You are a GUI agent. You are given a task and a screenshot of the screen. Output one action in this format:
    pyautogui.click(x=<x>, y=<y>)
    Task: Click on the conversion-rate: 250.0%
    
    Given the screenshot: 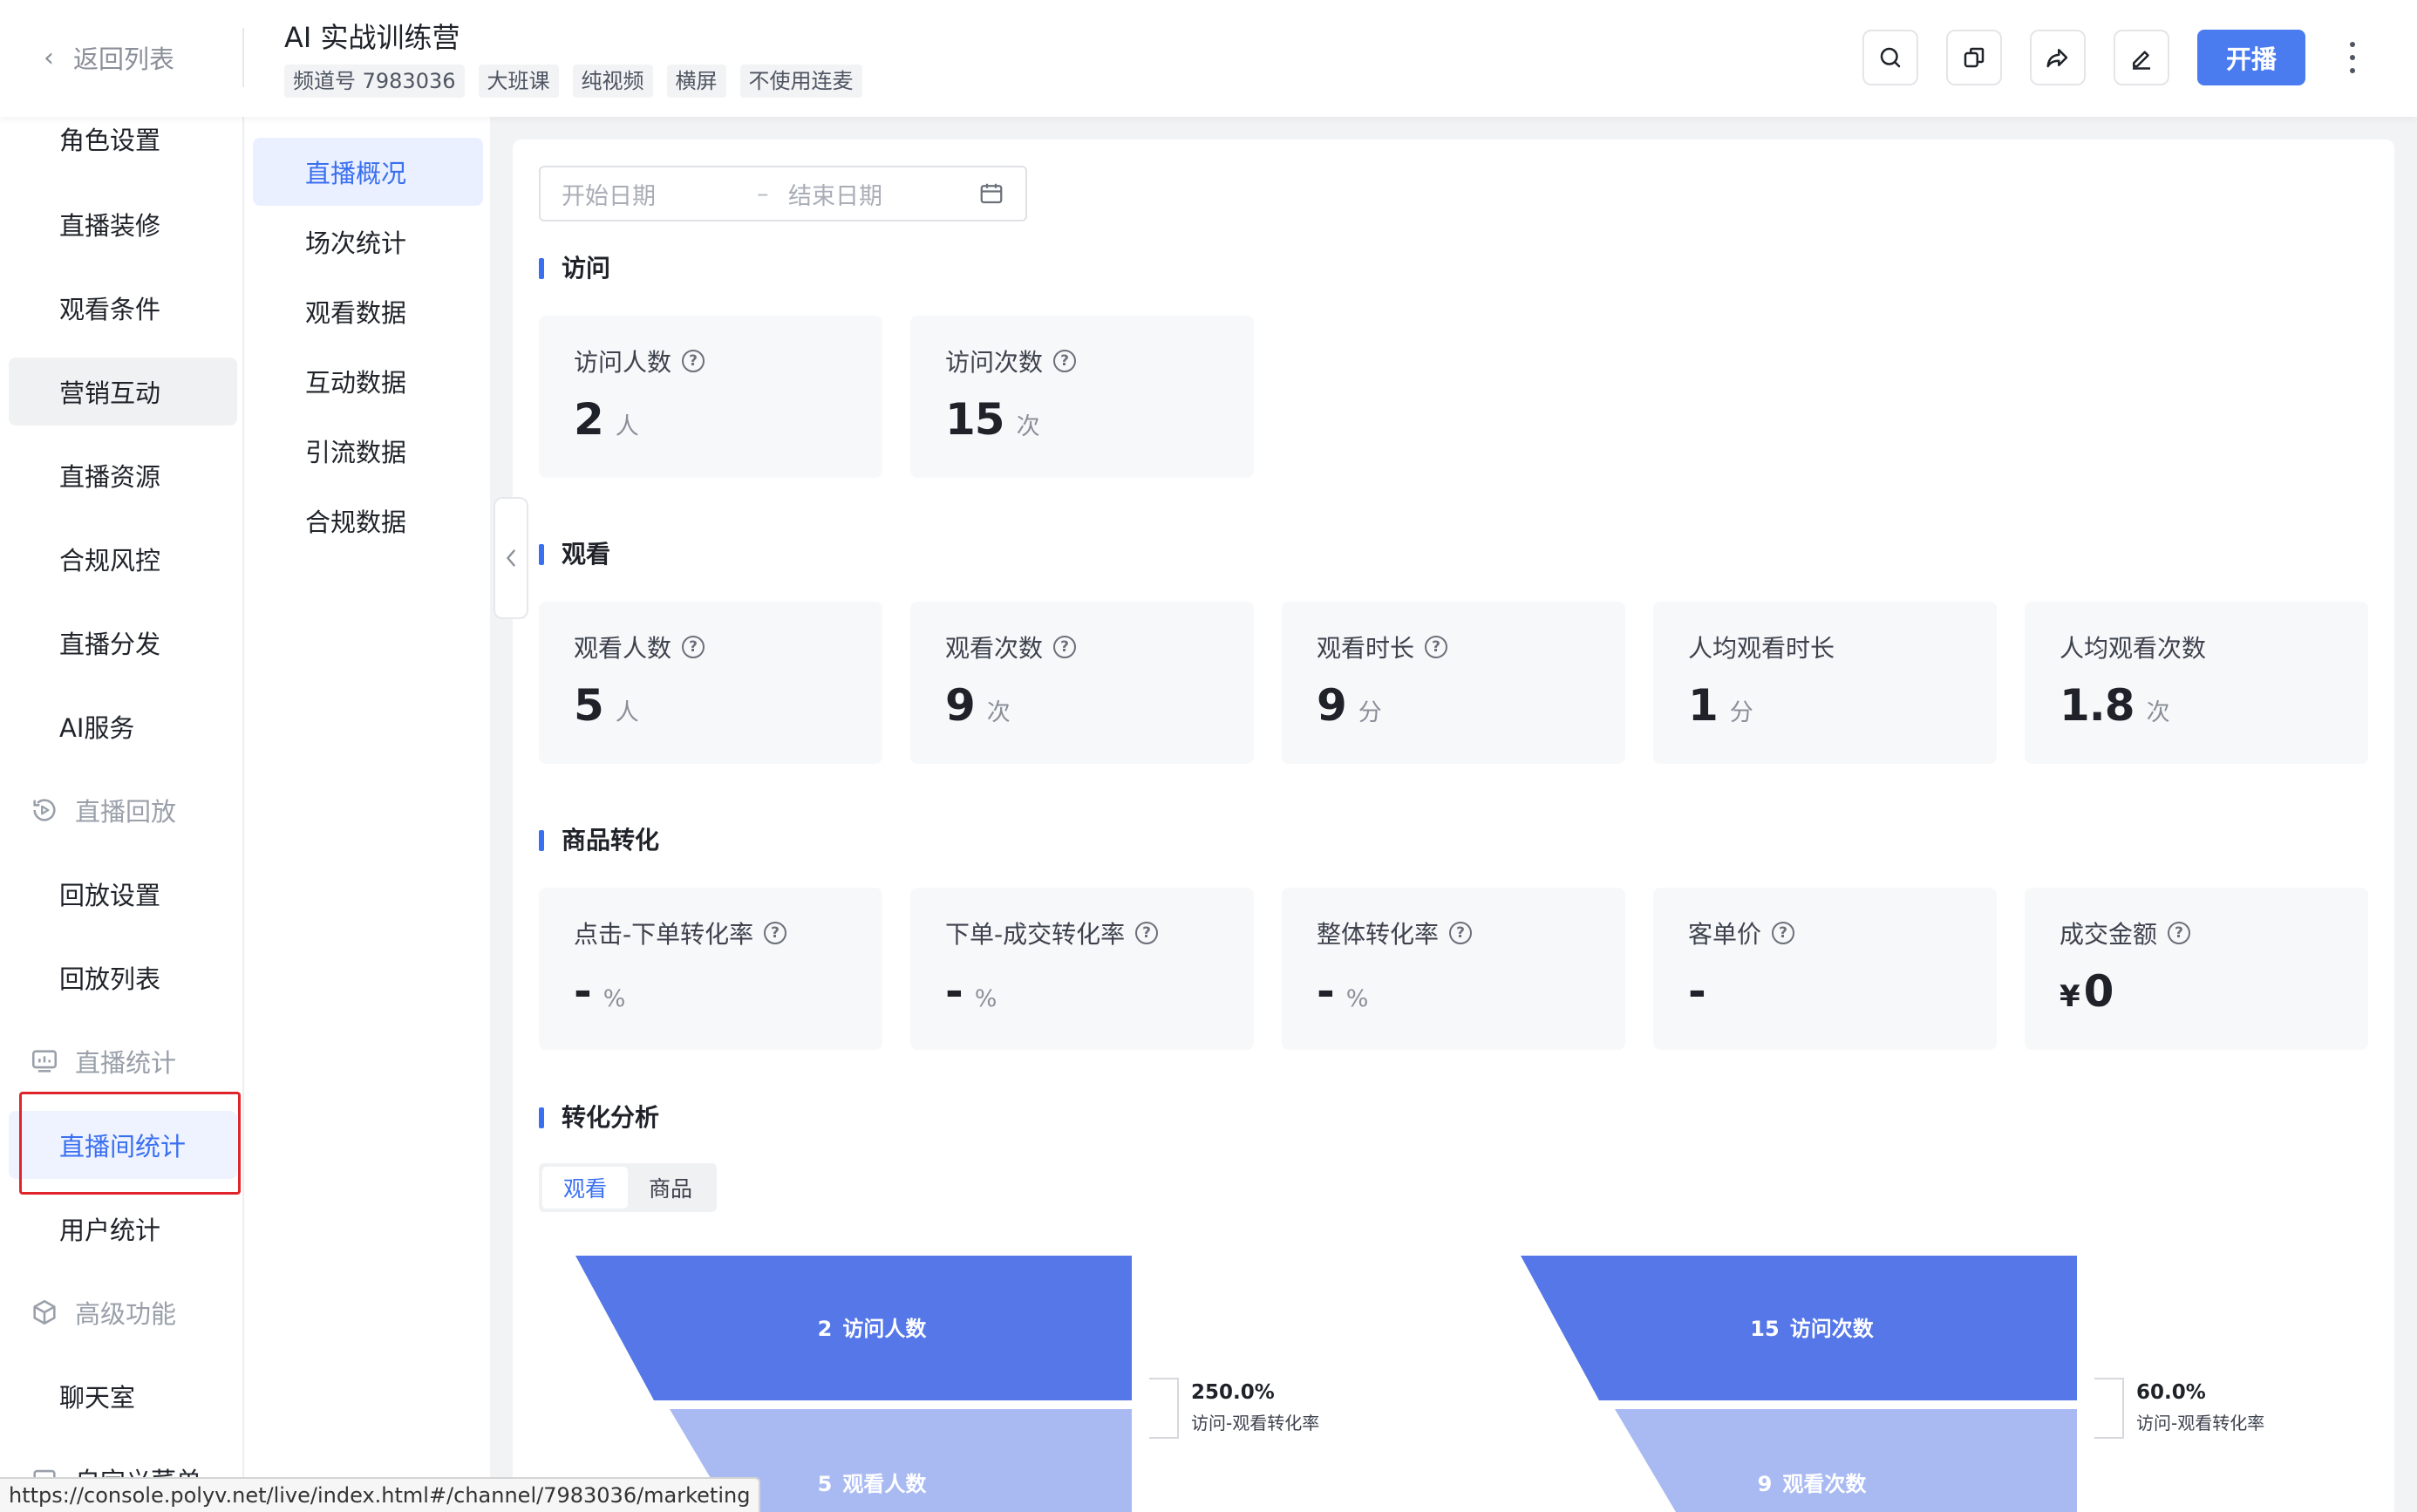 What is the action you would take?
    pyautogui.click(x=1233, y=1392)
    